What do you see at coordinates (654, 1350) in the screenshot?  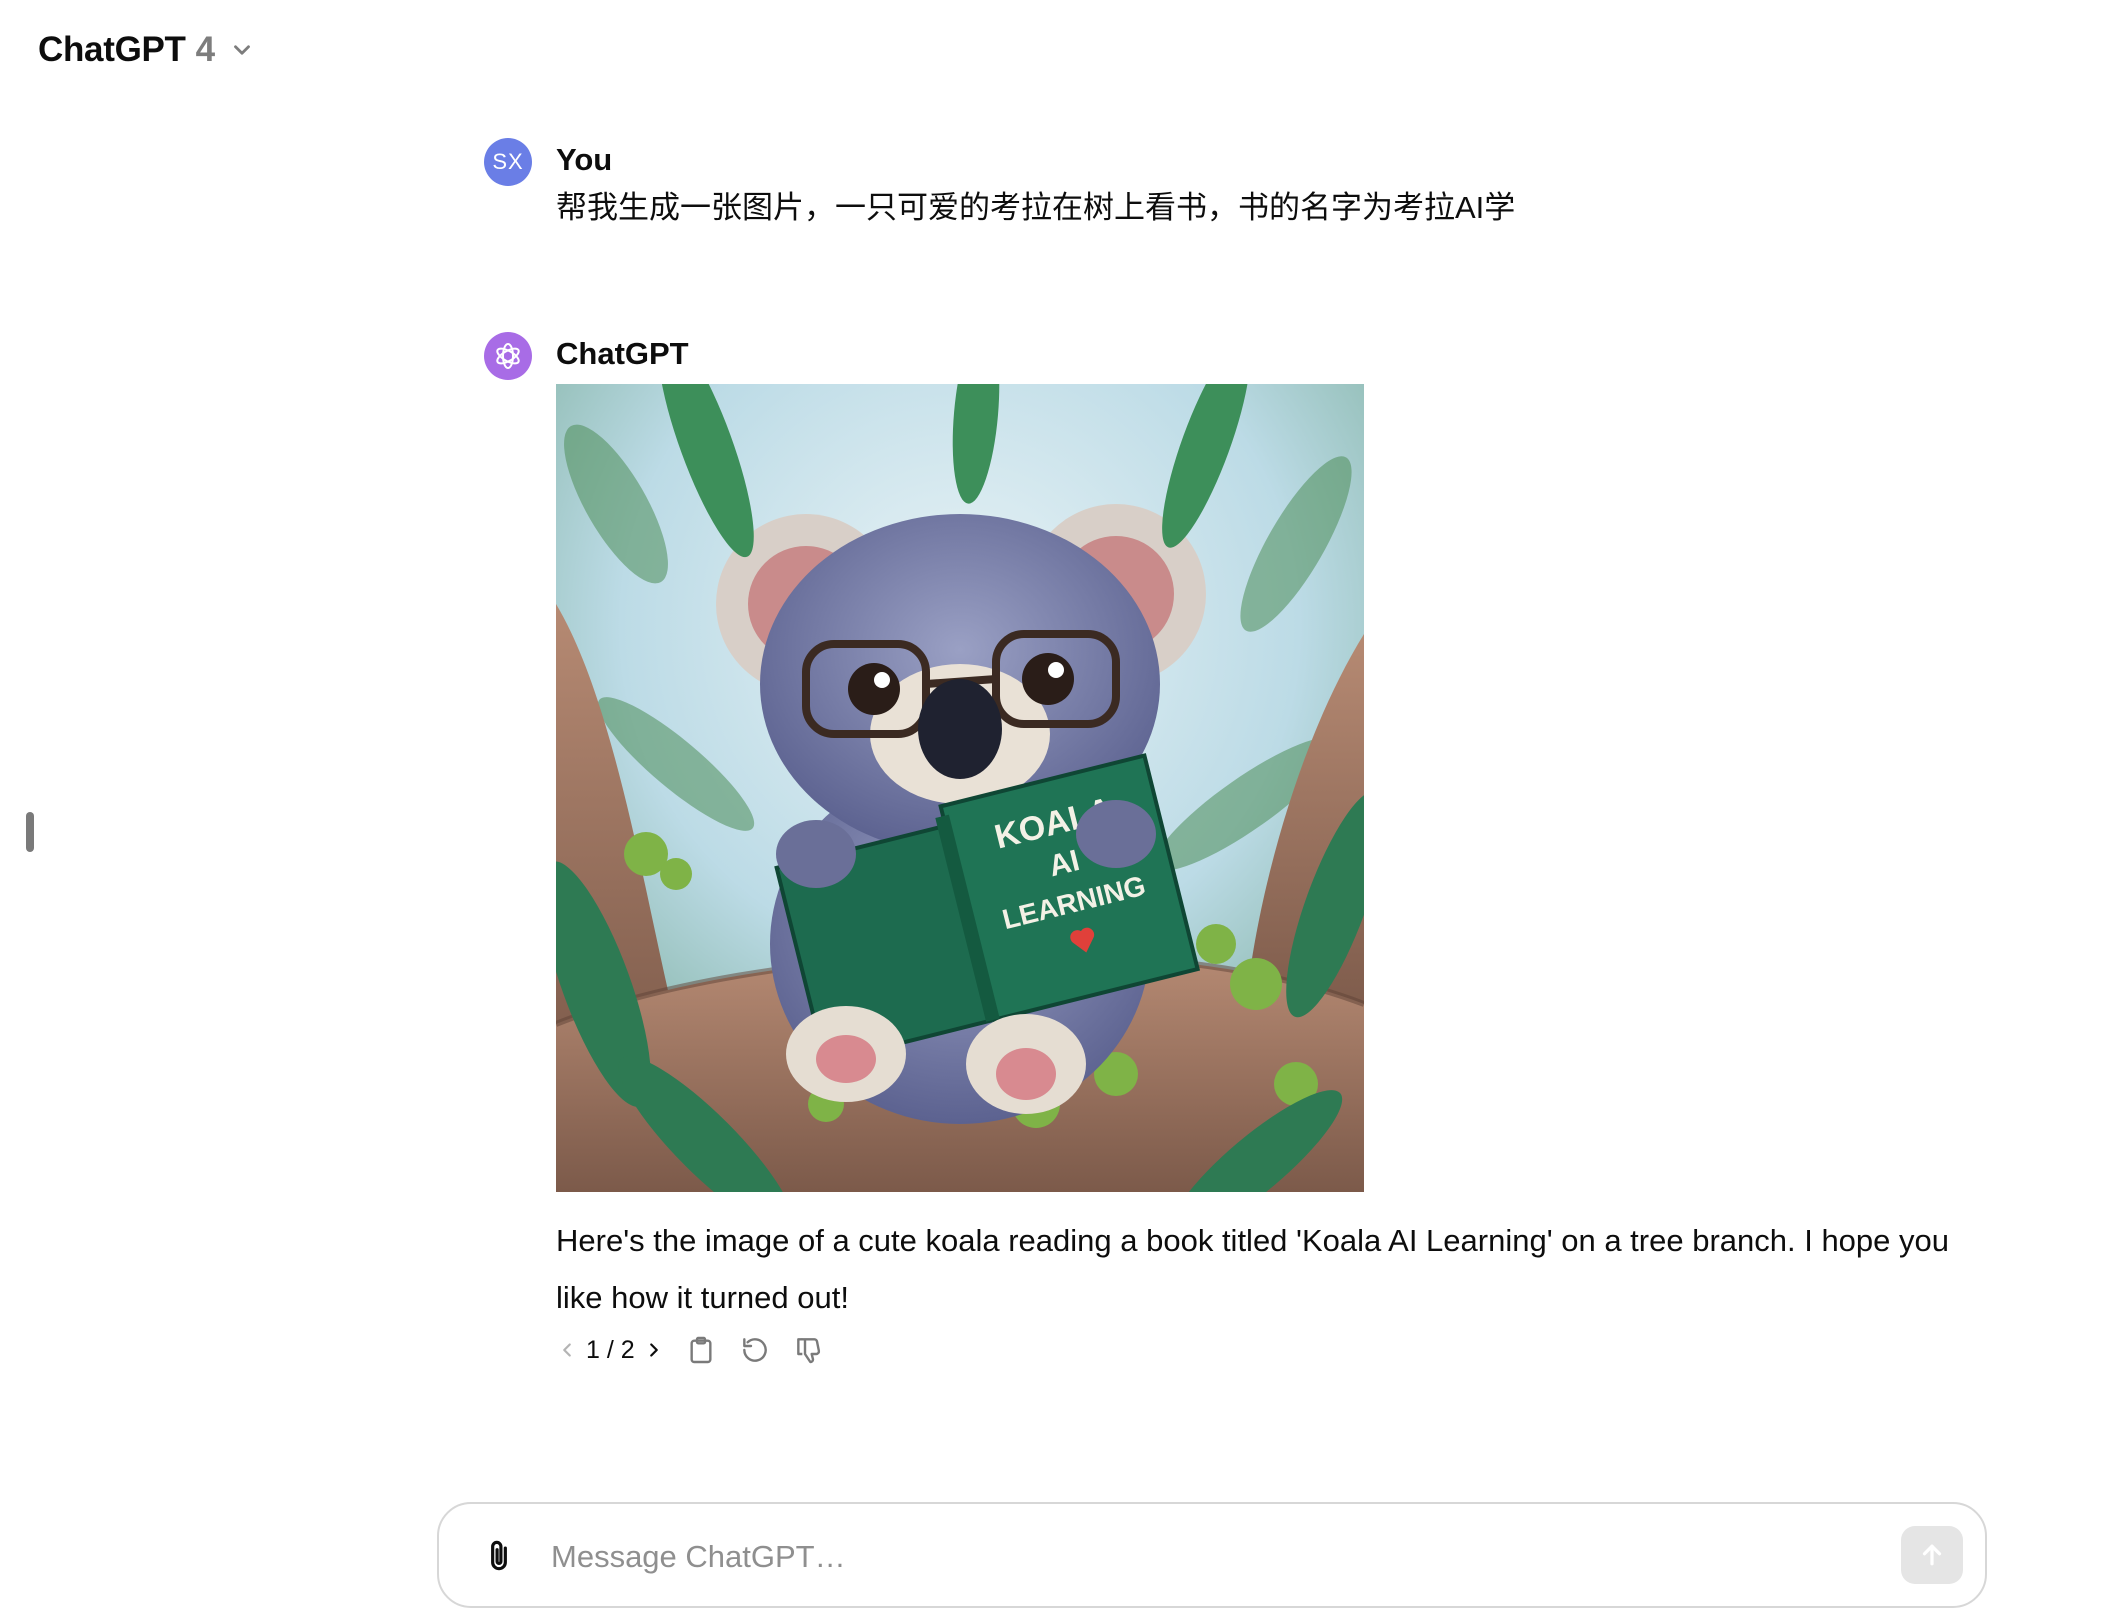 I see `chevron-right-icon` at bounding box center [654, 1350].